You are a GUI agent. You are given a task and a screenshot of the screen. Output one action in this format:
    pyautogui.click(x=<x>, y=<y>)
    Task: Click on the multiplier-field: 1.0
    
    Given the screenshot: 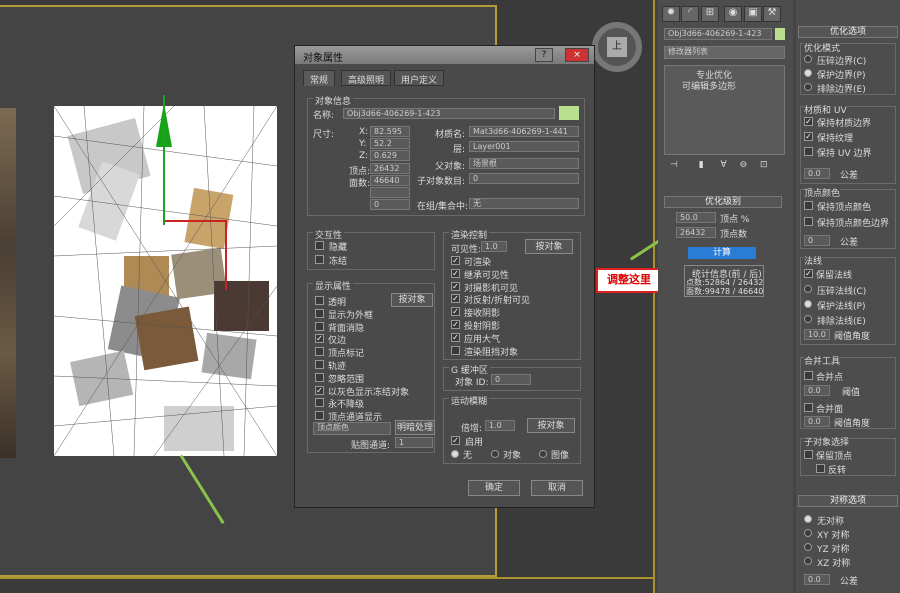 What is the action you would take?
    pyautogui.click(x=500, y=425)
    